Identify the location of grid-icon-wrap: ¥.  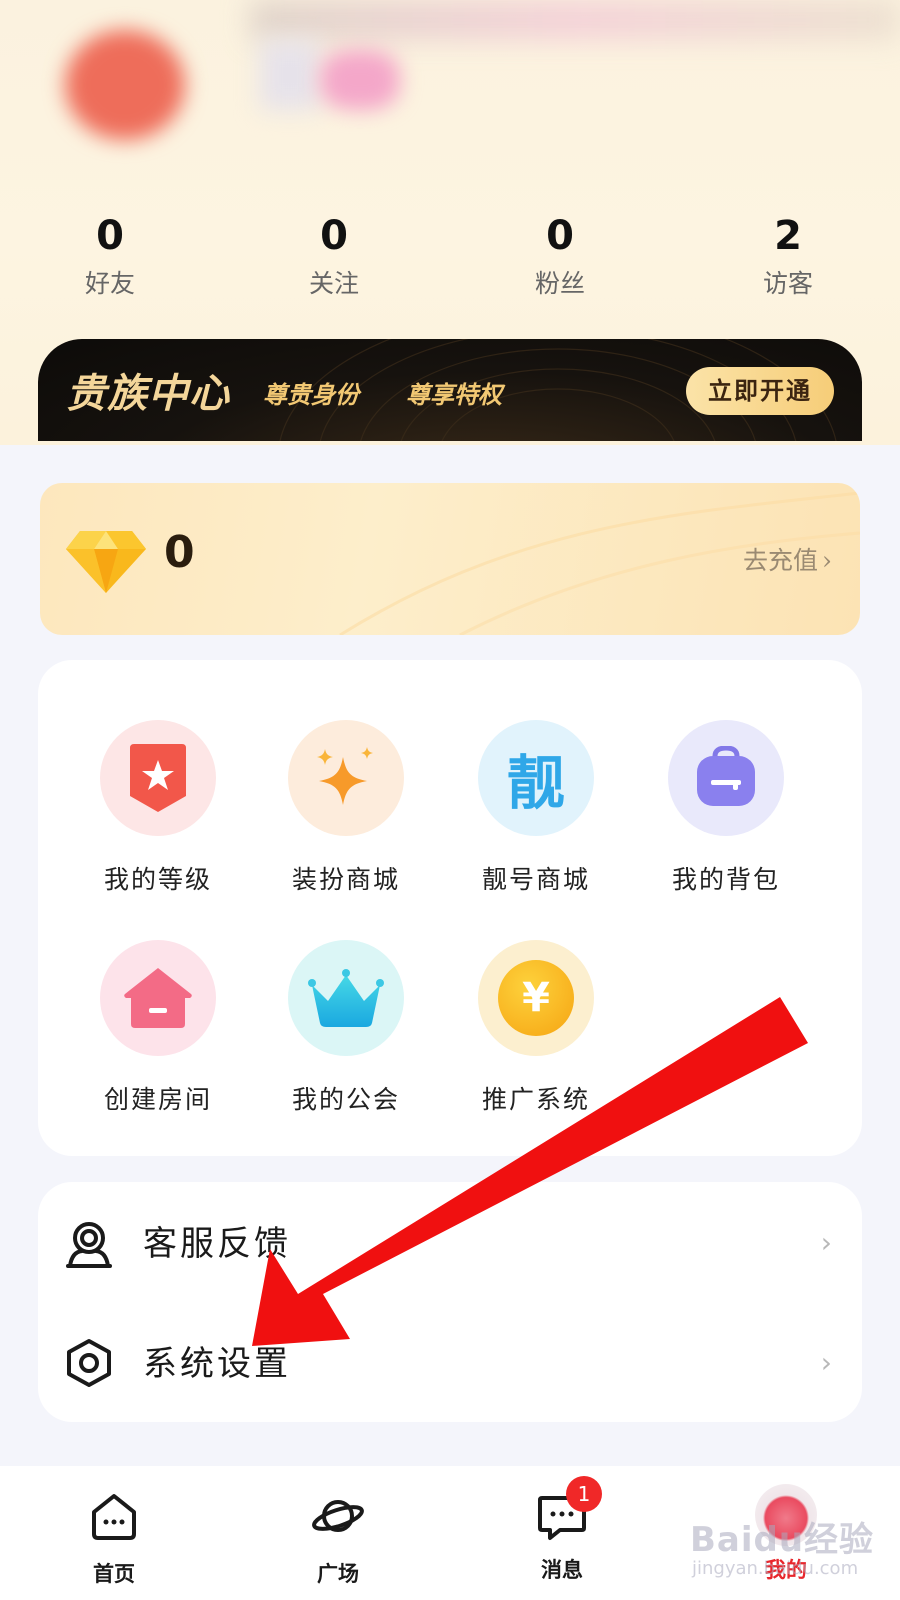
(536, 998).